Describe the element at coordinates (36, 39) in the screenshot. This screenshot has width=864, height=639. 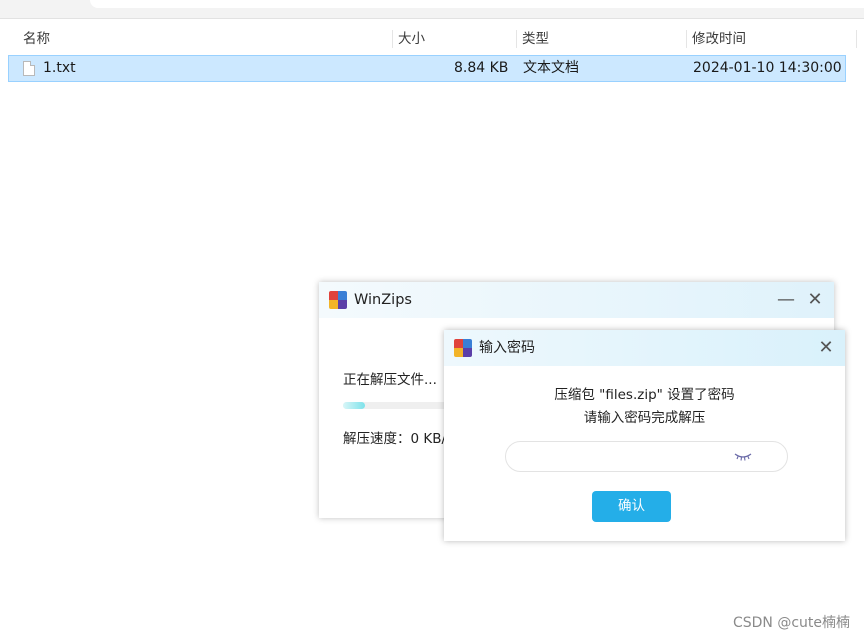
I see `column-header-name: 名称` at that location.